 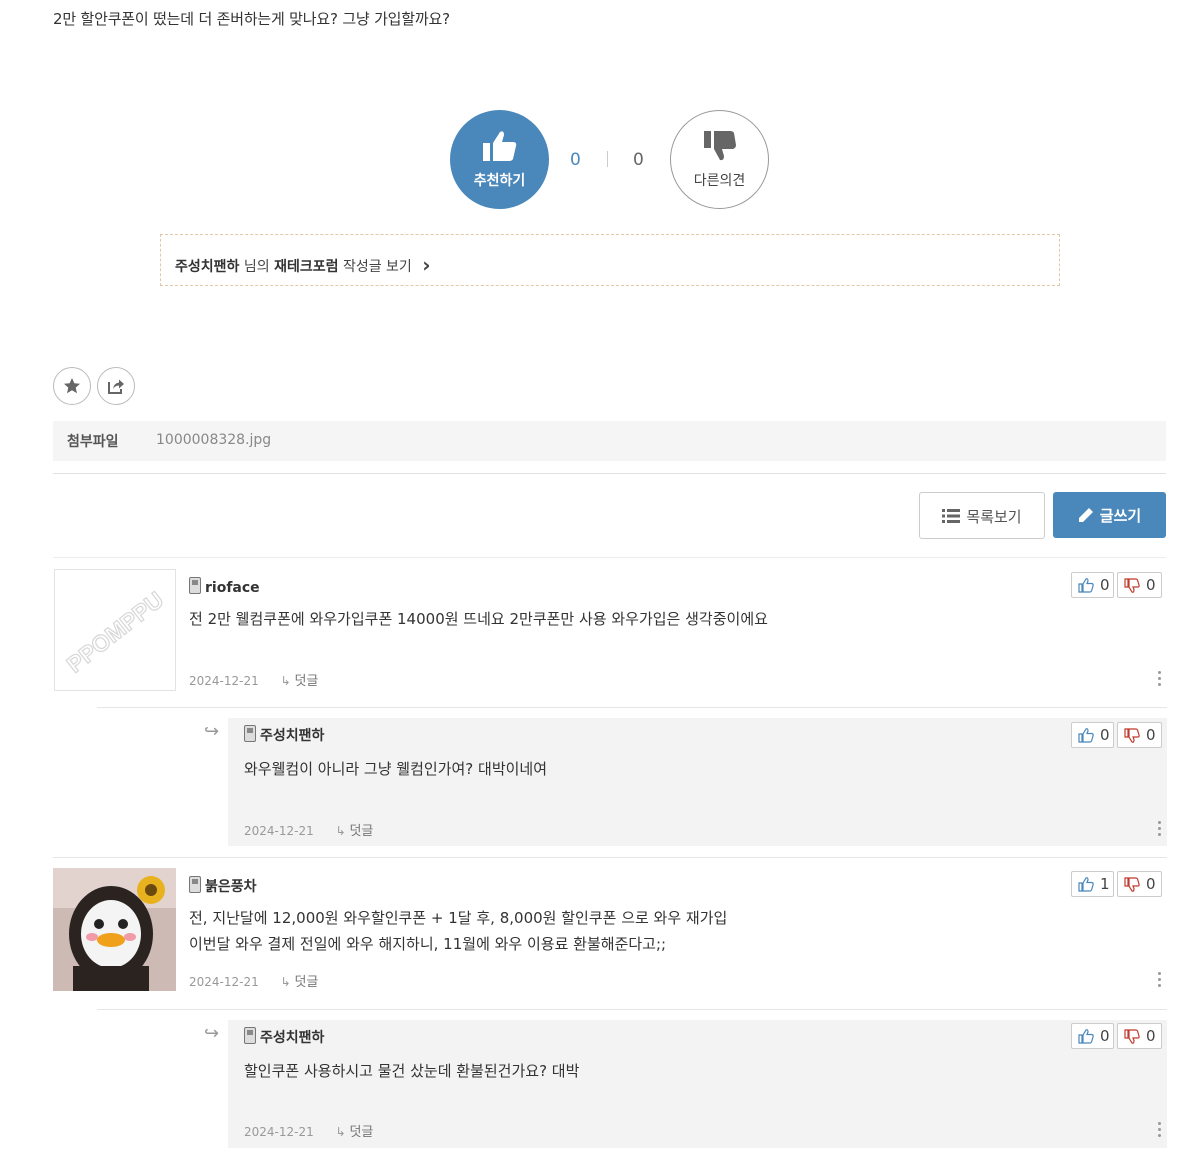 What do you see at coordinates (256, 267) in the screenshot?
I see `author-suffix: 님의` at bounding box center [256, 267].